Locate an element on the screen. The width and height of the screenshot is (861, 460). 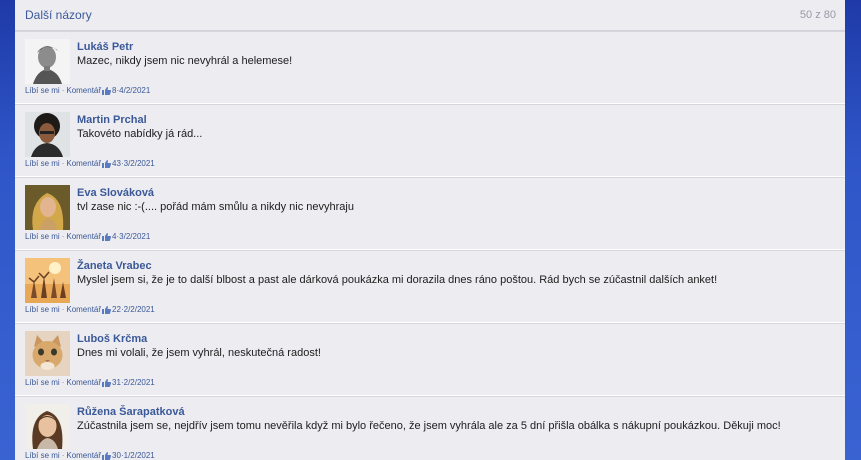
comment-date: ·4/2/2021 is located at coordinates (133, 90).